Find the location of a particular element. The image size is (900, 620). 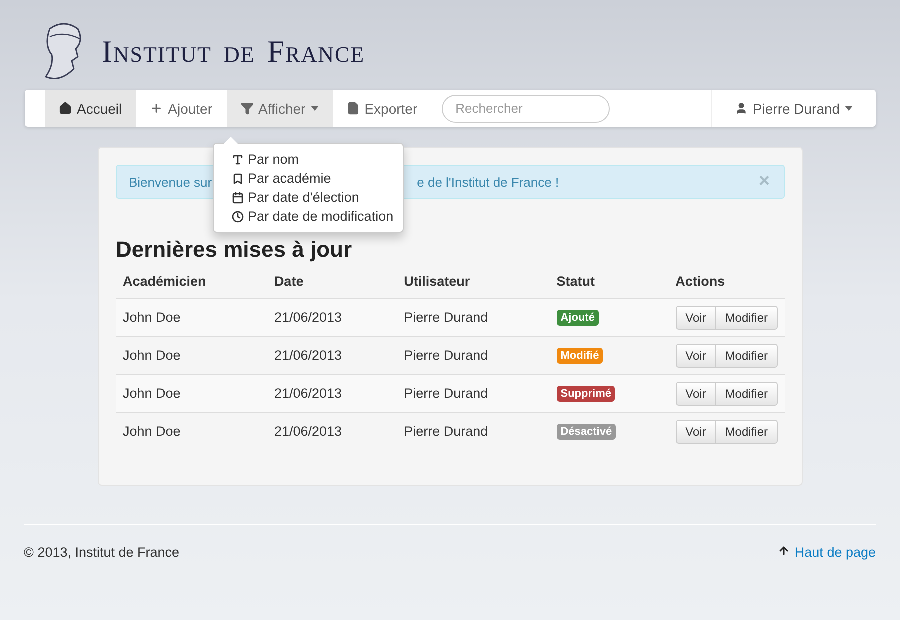

nav-item: Exporter is located at coordinates (382, 108).